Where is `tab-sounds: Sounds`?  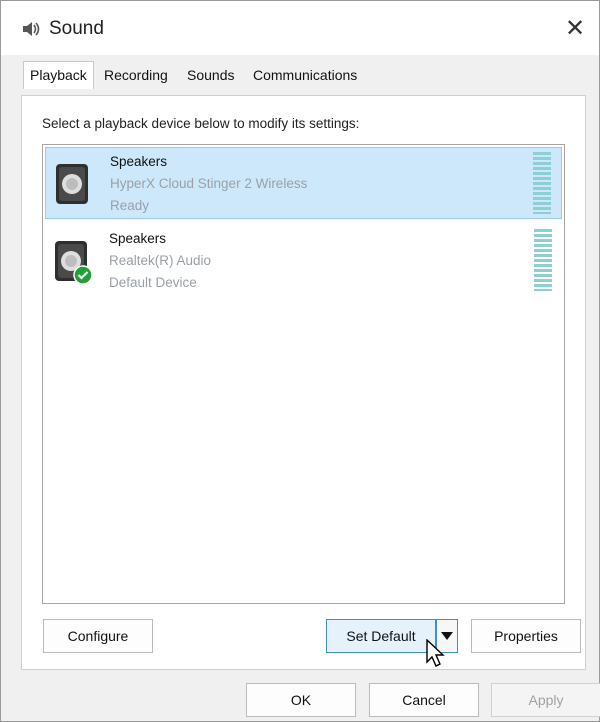 tab-sounds: Sounds is located at coordinates (210, 75).